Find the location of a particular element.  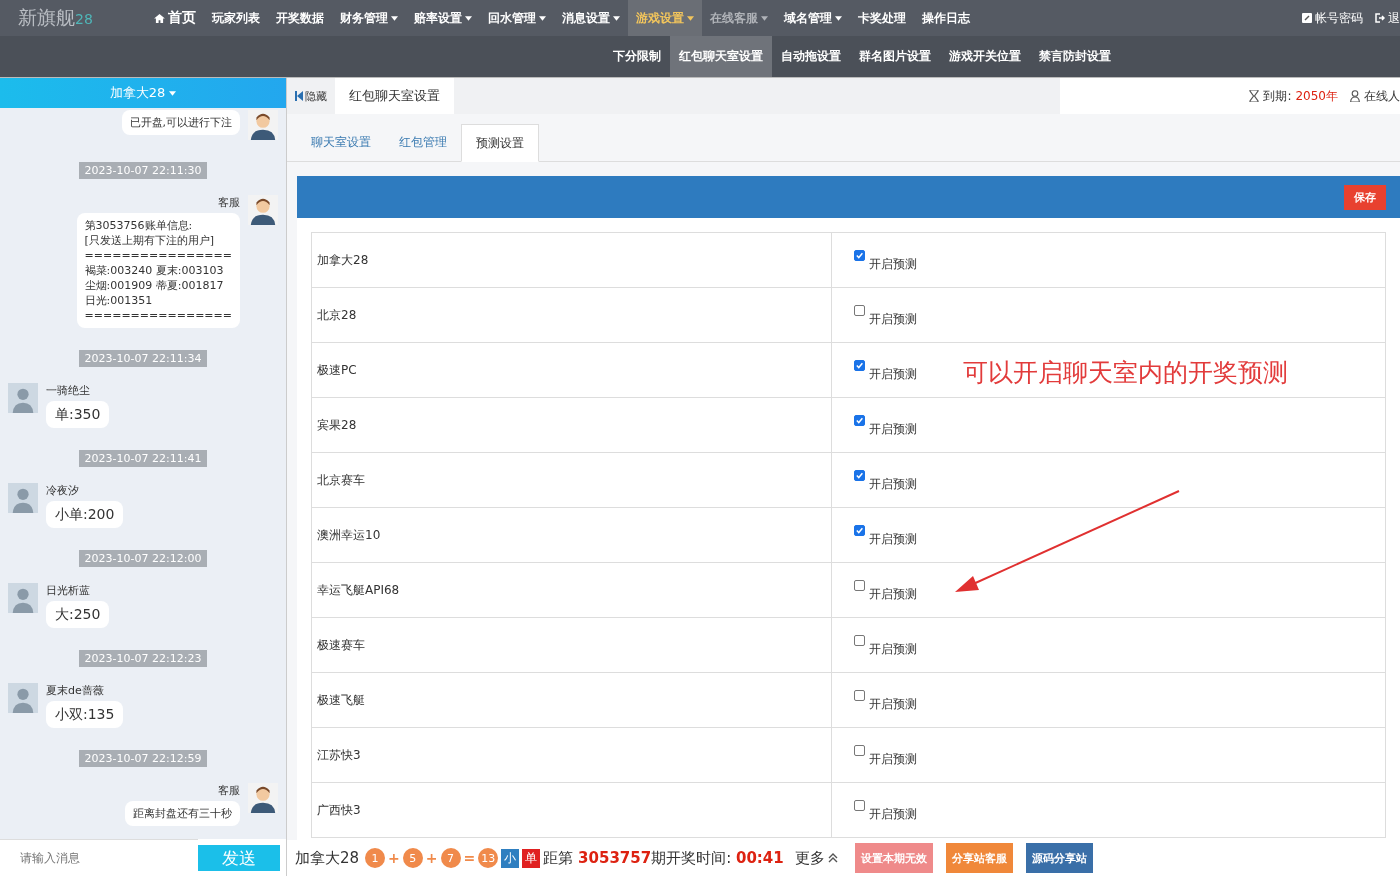

collapse-icon is located at coordinates (299, 96).